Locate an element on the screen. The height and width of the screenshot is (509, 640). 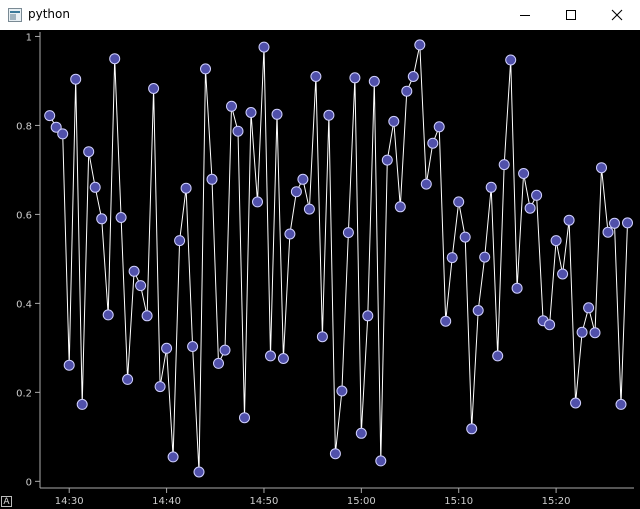
minimize-button is located at coordinates (525, 15).